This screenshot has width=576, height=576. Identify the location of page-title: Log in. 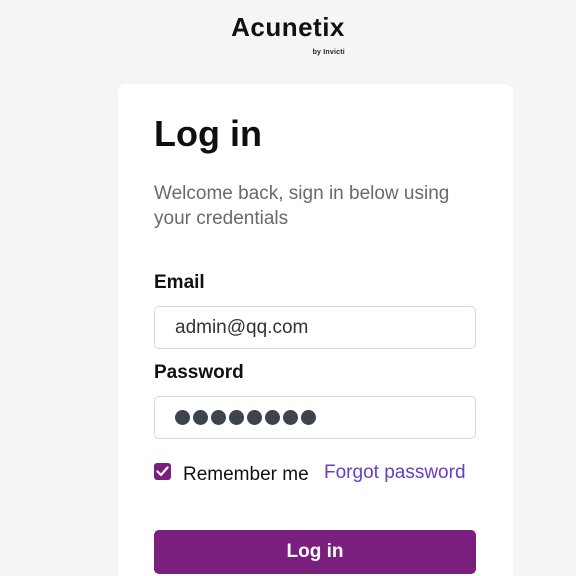
(208, 133).